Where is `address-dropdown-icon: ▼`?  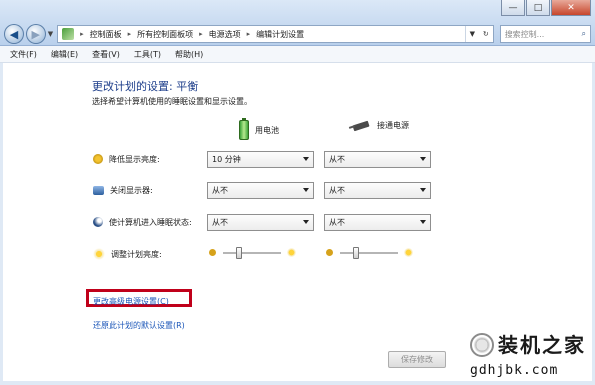 address-dropdown-icon: ▼ is located at coordinates (472, 34).